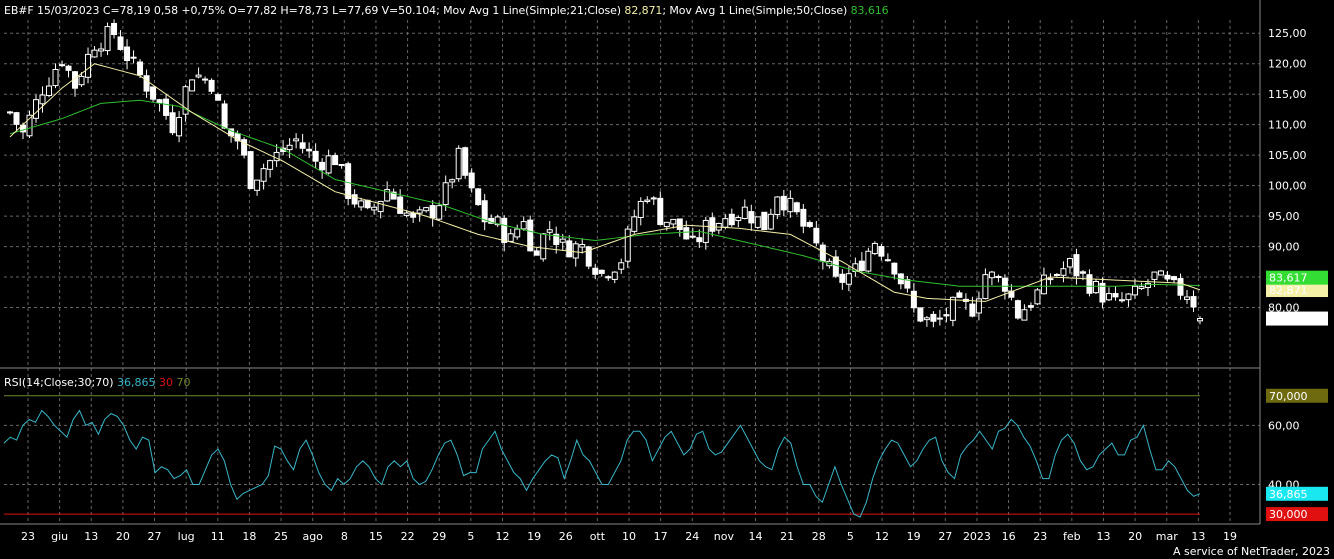  I want to click on rsi-header: RSI(14;Close;30;70) 36,865 30 70, so click(97, 382).